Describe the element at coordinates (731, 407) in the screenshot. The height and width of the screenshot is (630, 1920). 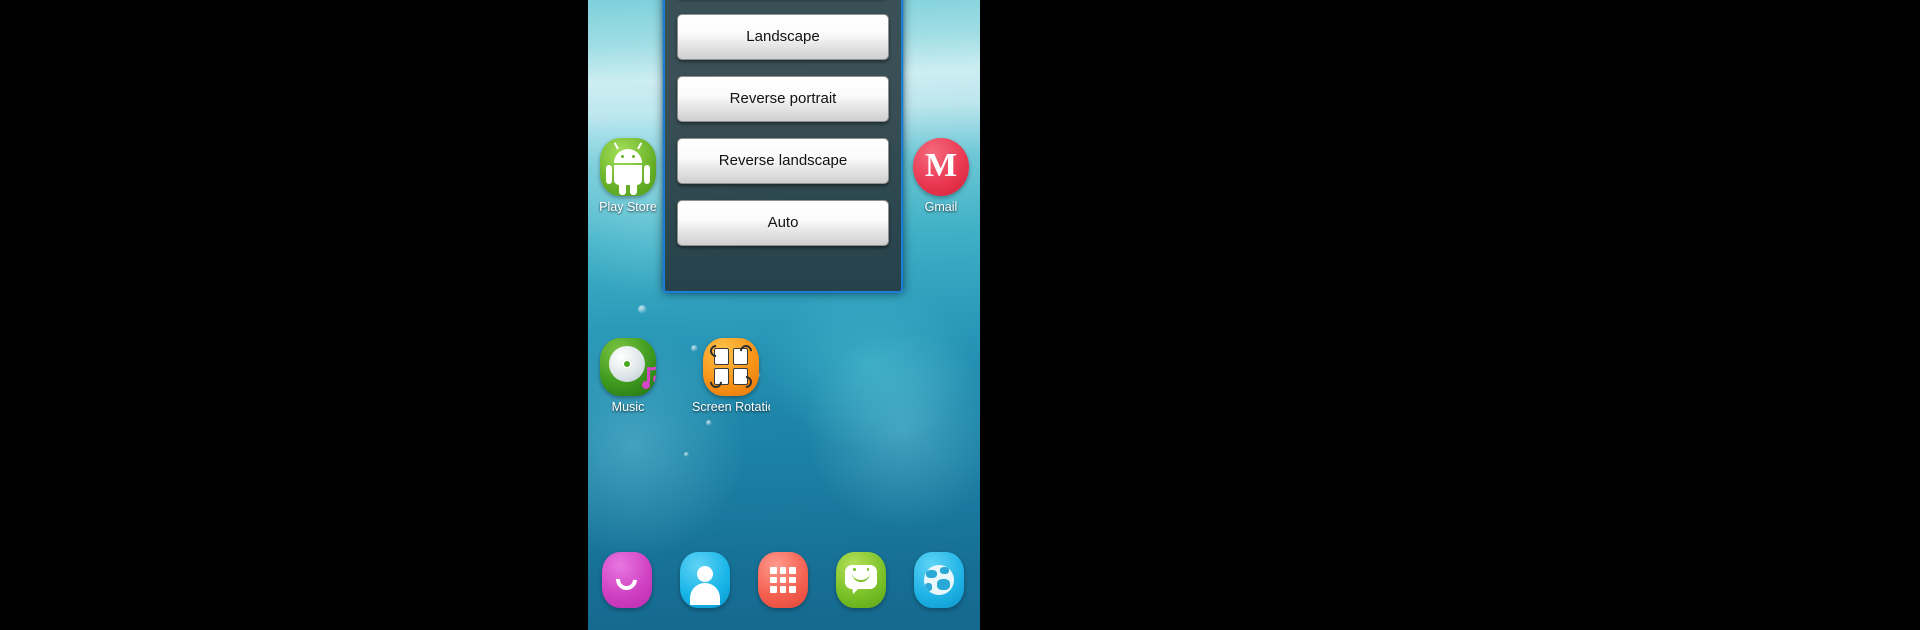
I see `home-icon-label: Screen Rotatio` at that location.